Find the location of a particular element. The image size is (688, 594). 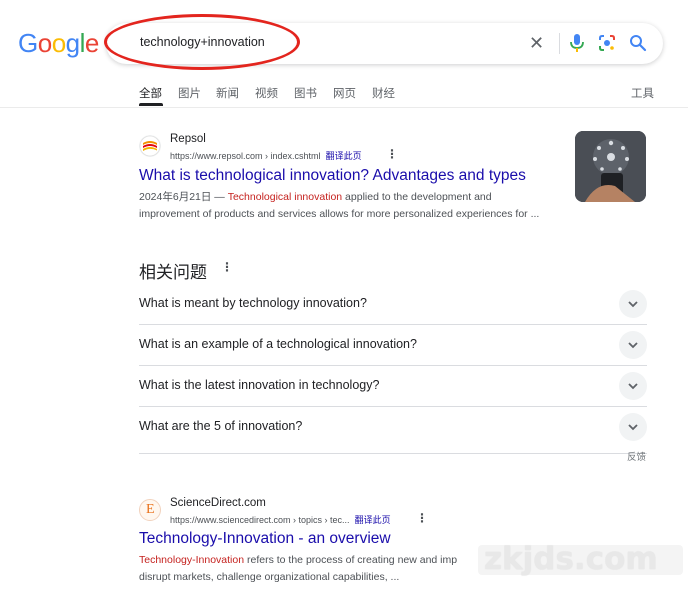

watermark-text: zkjds.com is located at coordinates (571, 559).